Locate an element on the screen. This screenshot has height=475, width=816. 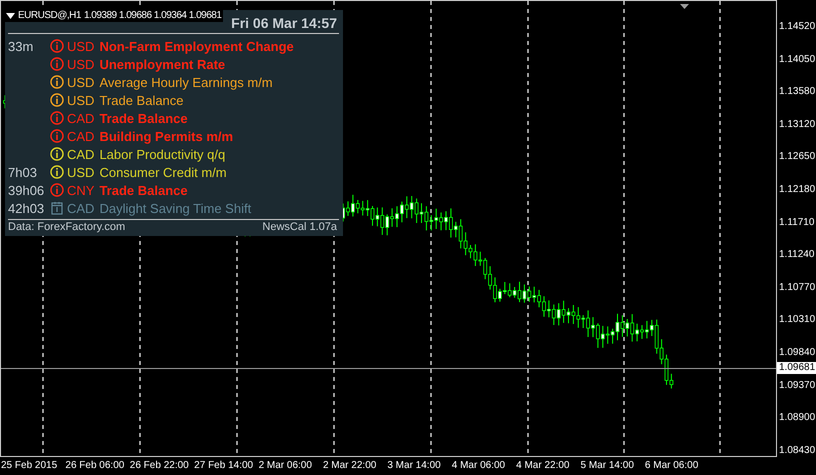
event-time: 39h06 is located at coordinates (27, 190).